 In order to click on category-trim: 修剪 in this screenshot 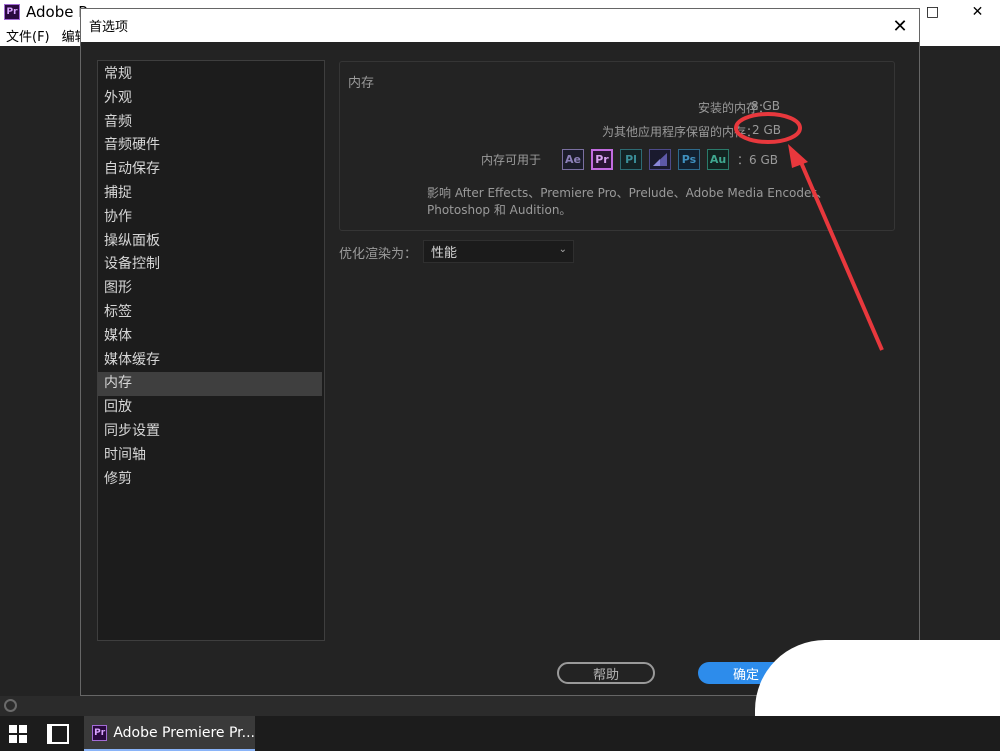, I will do `click(211, 480)`.